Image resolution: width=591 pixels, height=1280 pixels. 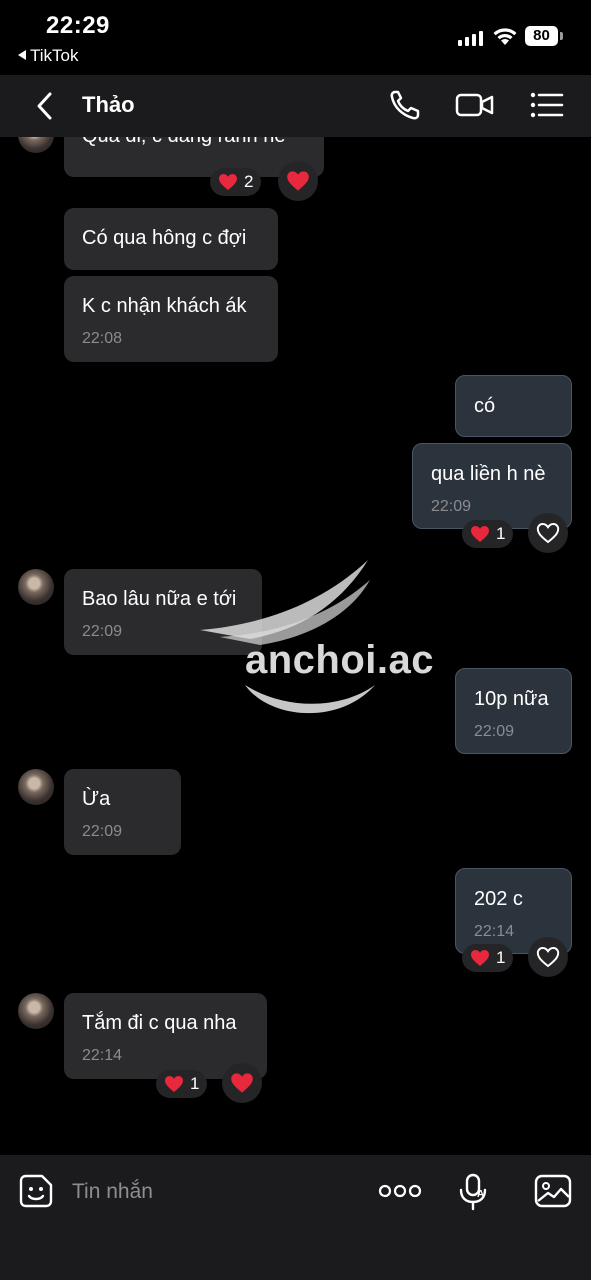 I want to click on message-bubble-received: K c nhận khách ák 22:08, so click(x=171, y=319).